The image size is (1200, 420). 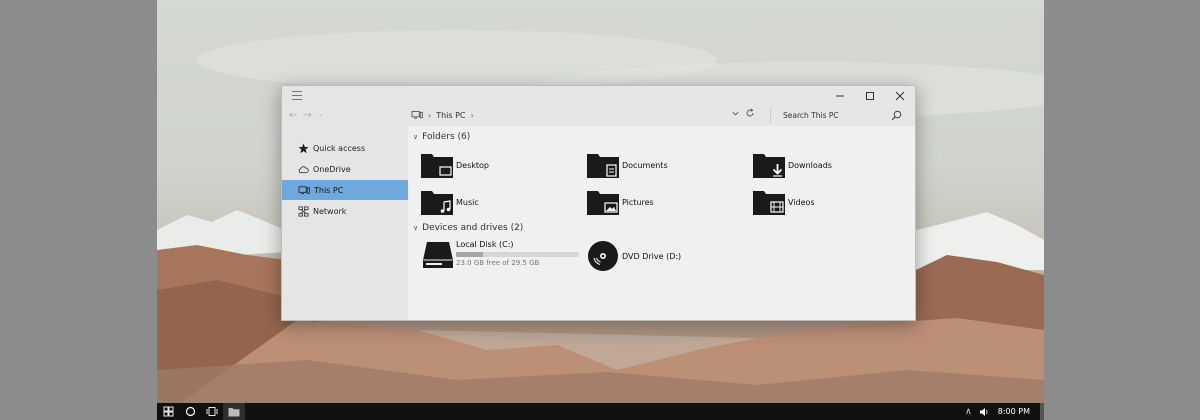 I want to click on show-hidden-icons-icon: ∧, so click(x=968, y=412).